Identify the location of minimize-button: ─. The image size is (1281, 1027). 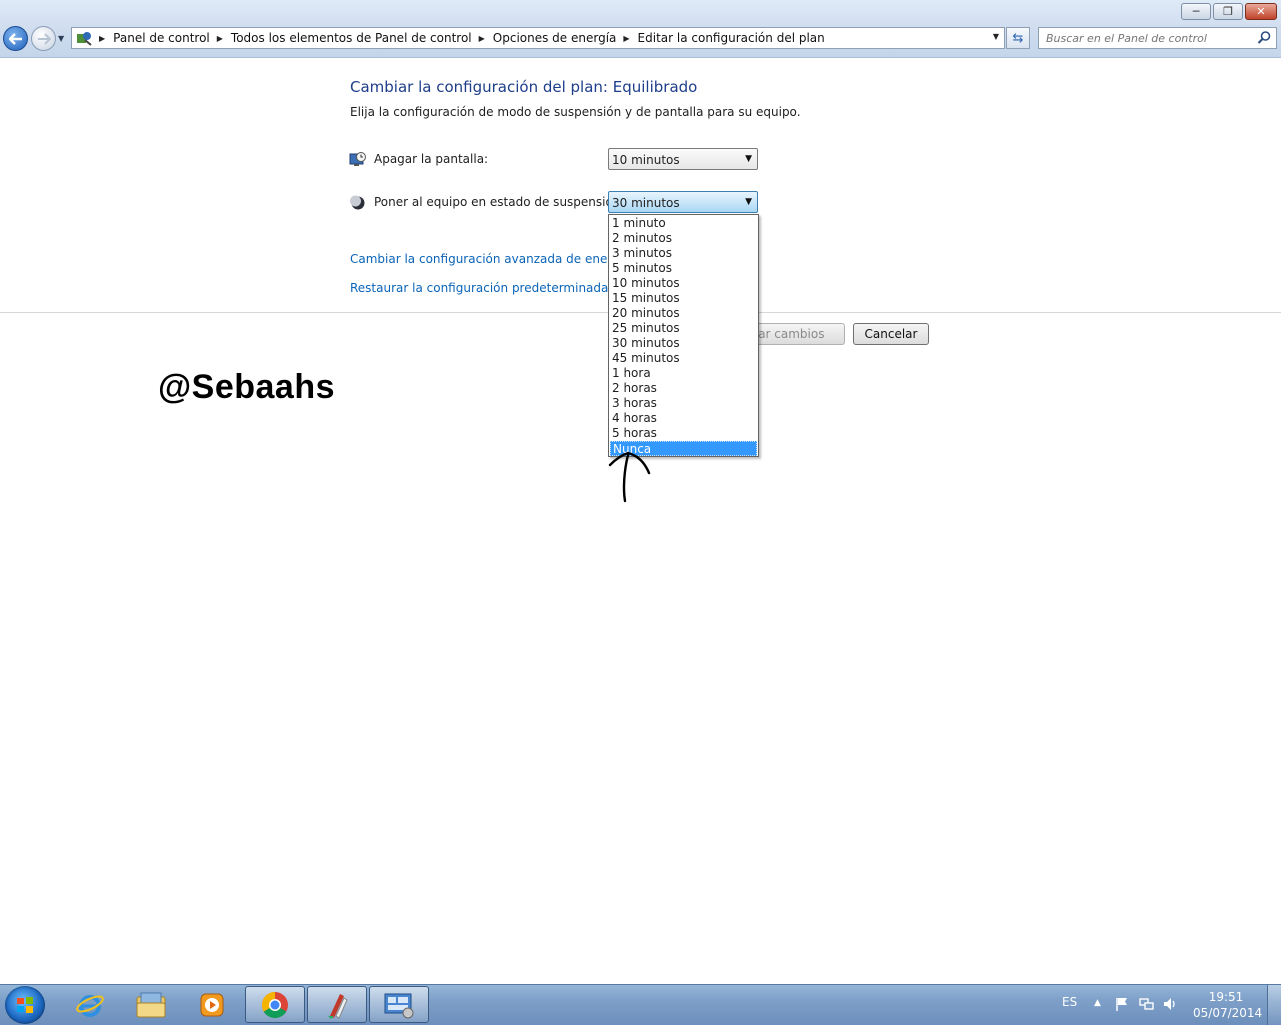
(1196, 11).